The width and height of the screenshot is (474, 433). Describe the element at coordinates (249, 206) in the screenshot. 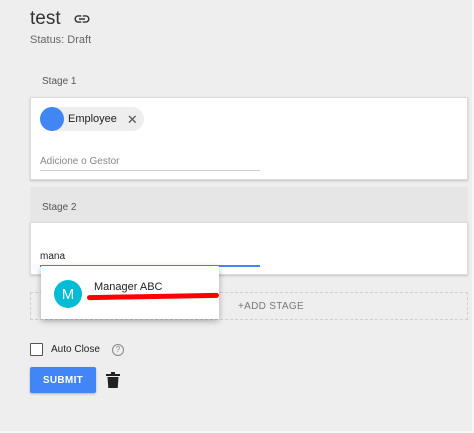

I see `stage-2-header` at that location.